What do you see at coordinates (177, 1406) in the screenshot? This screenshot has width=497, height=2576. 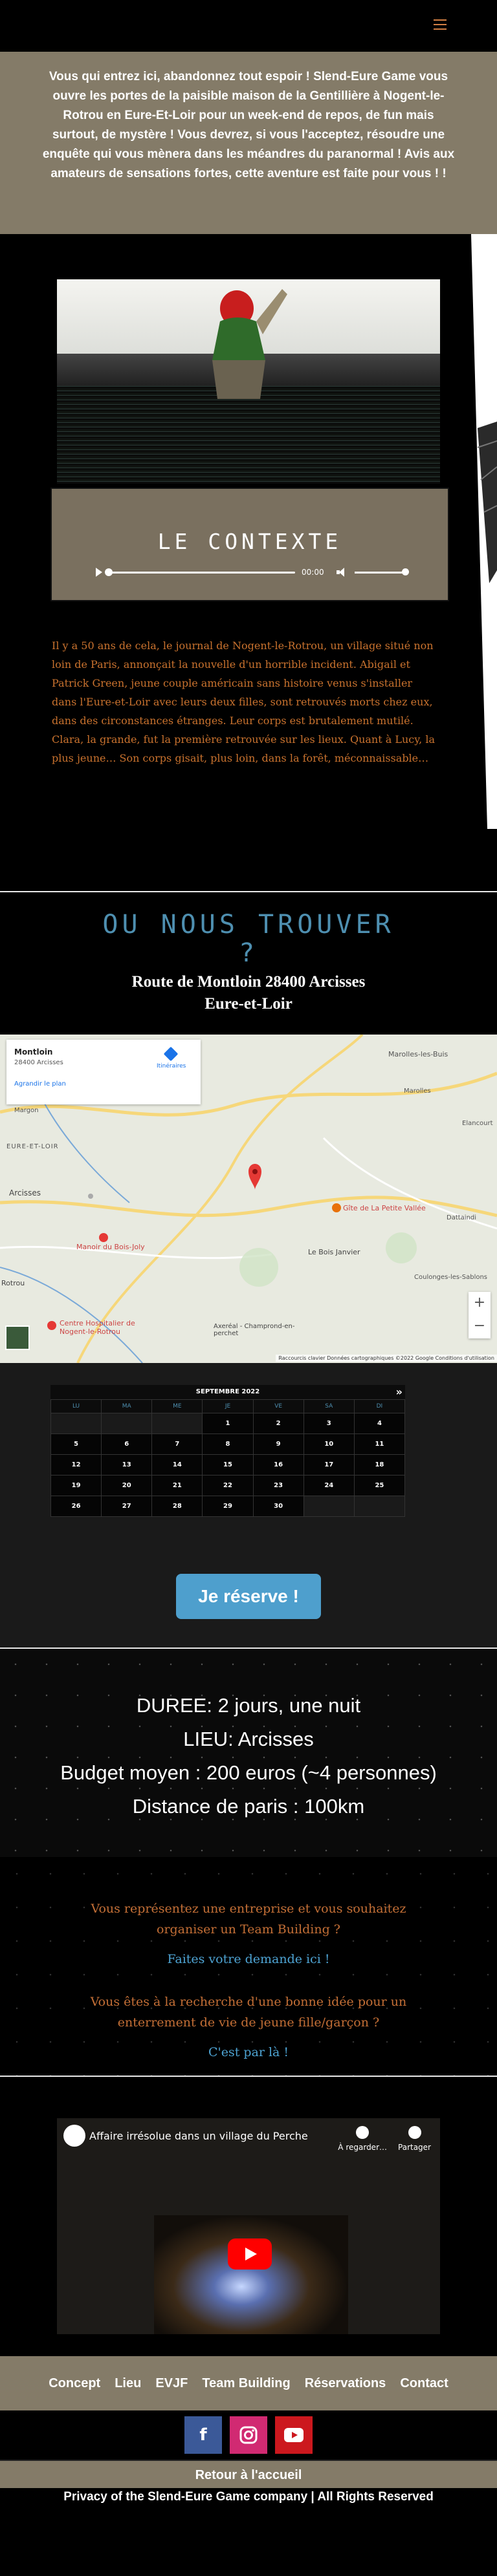 I see `weekday-label: ME` at bounding box center [177, 1406].